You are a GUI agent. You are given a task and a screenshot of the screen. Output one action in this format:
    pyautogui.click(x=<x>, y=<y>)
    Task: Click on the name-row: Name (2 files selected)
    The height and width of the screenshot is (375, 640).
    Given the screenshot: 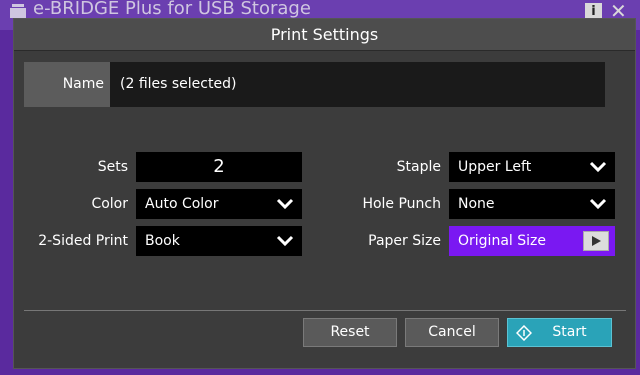 What is the action you would take?
    pyautogui.click(x=314, y=84)
    